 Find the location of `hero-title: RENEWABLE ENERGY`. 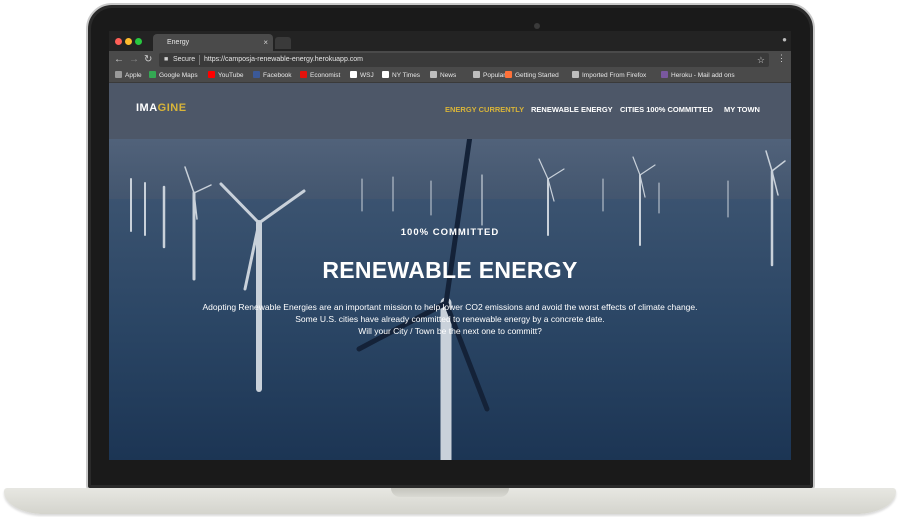

hero-title: RENEWABLE ENERGY is located at coordinates (450, 270).